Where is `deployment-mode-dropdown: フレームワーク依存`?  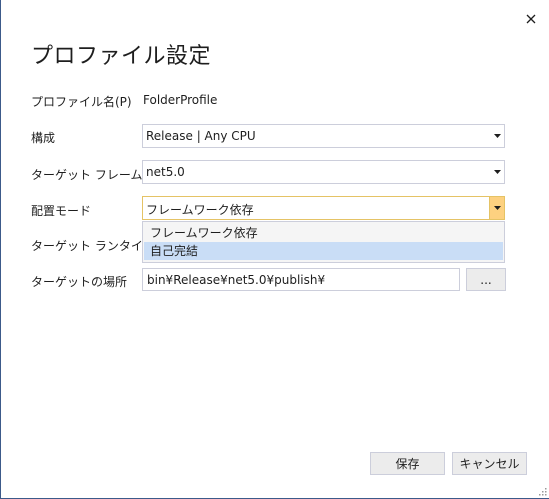 deployment-mode-dropdown: フレームワーク依存 is located at coordinates (323, 208).